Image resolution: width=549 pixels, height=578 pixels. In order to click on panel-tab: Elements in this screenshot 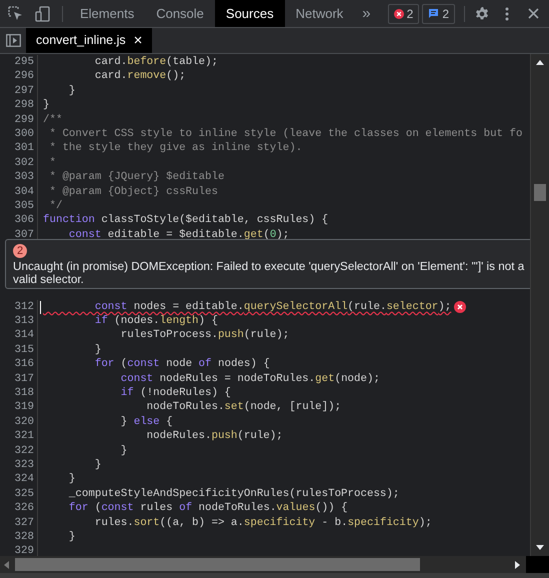, I will do `click(107, 13)`.